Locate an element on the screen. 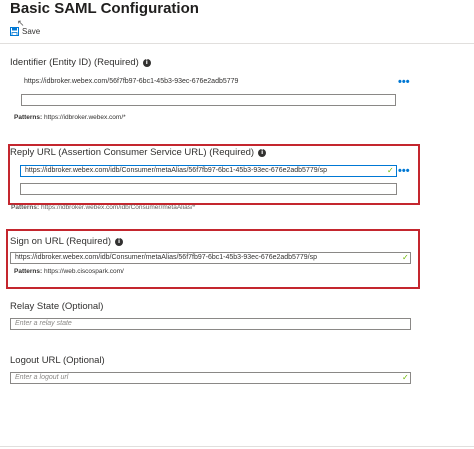 The image size is (474, 449). relay-state-label: Relay State (Optional) is located at coordinates (57, 306).